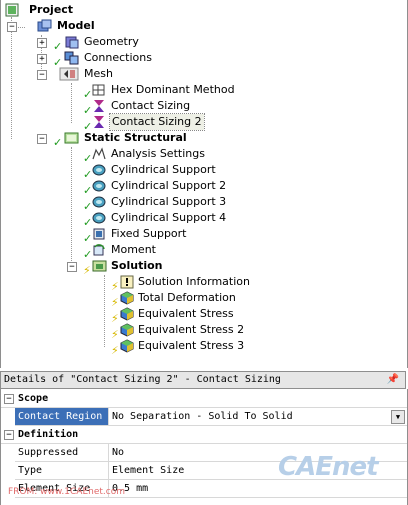  What do you see at coordinates (12, 10) in the screenshot?
I see `project-icon` at bounding box center [12, 10].